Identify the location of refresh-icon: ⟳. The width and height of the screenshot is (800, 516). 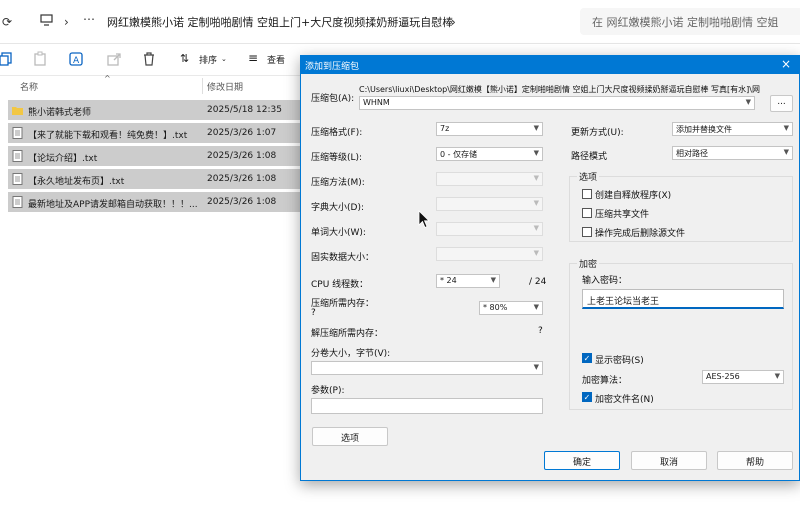
(7, 22).